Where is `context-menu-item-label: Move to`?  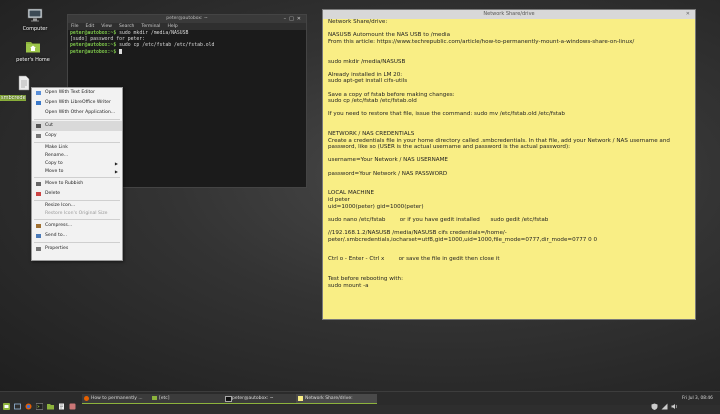 context-menu-item-label: Move to is located at coordinates (54, 171).